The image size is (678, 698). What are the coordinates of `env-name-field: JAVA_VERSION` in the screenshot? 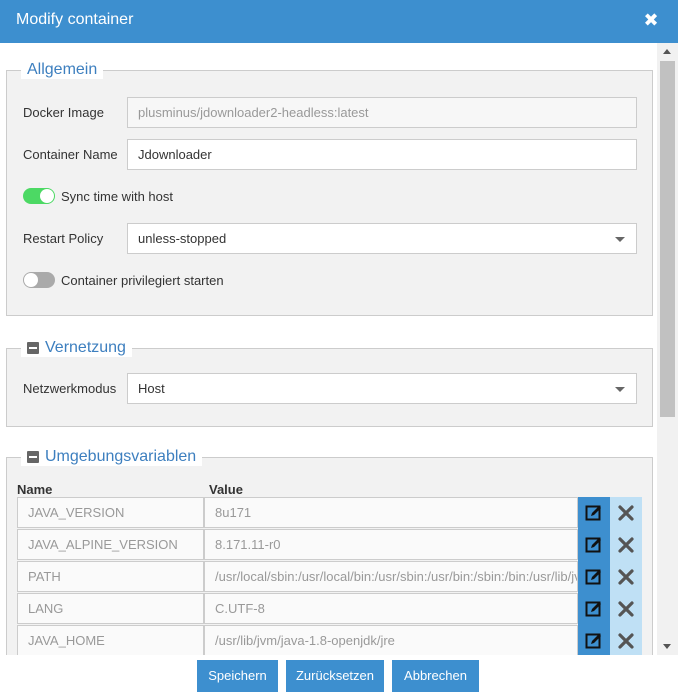 It's located at (110, 512).